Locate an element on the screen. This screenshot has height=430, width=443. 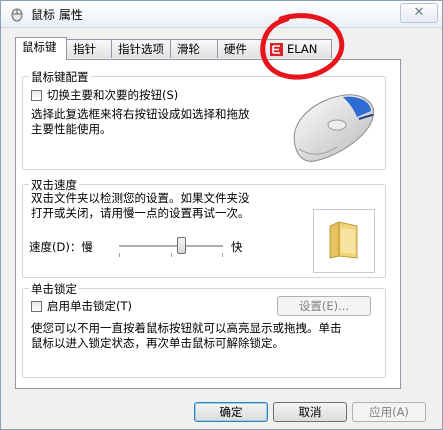
apply-button: 应用(A) is located at coordinates (389, 412).